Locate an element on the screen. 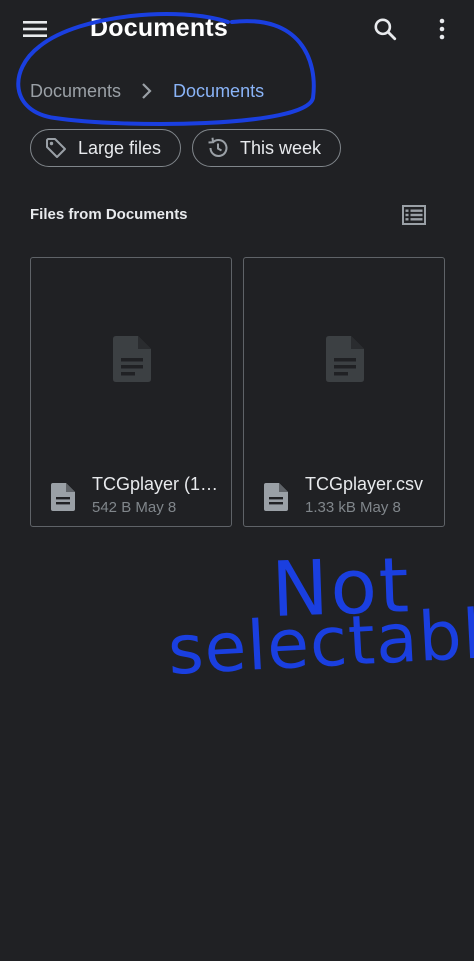 The height and width of the screenshot is (961, 474). breadcrumb: Documents Documents is located at coordinates (147, 91).